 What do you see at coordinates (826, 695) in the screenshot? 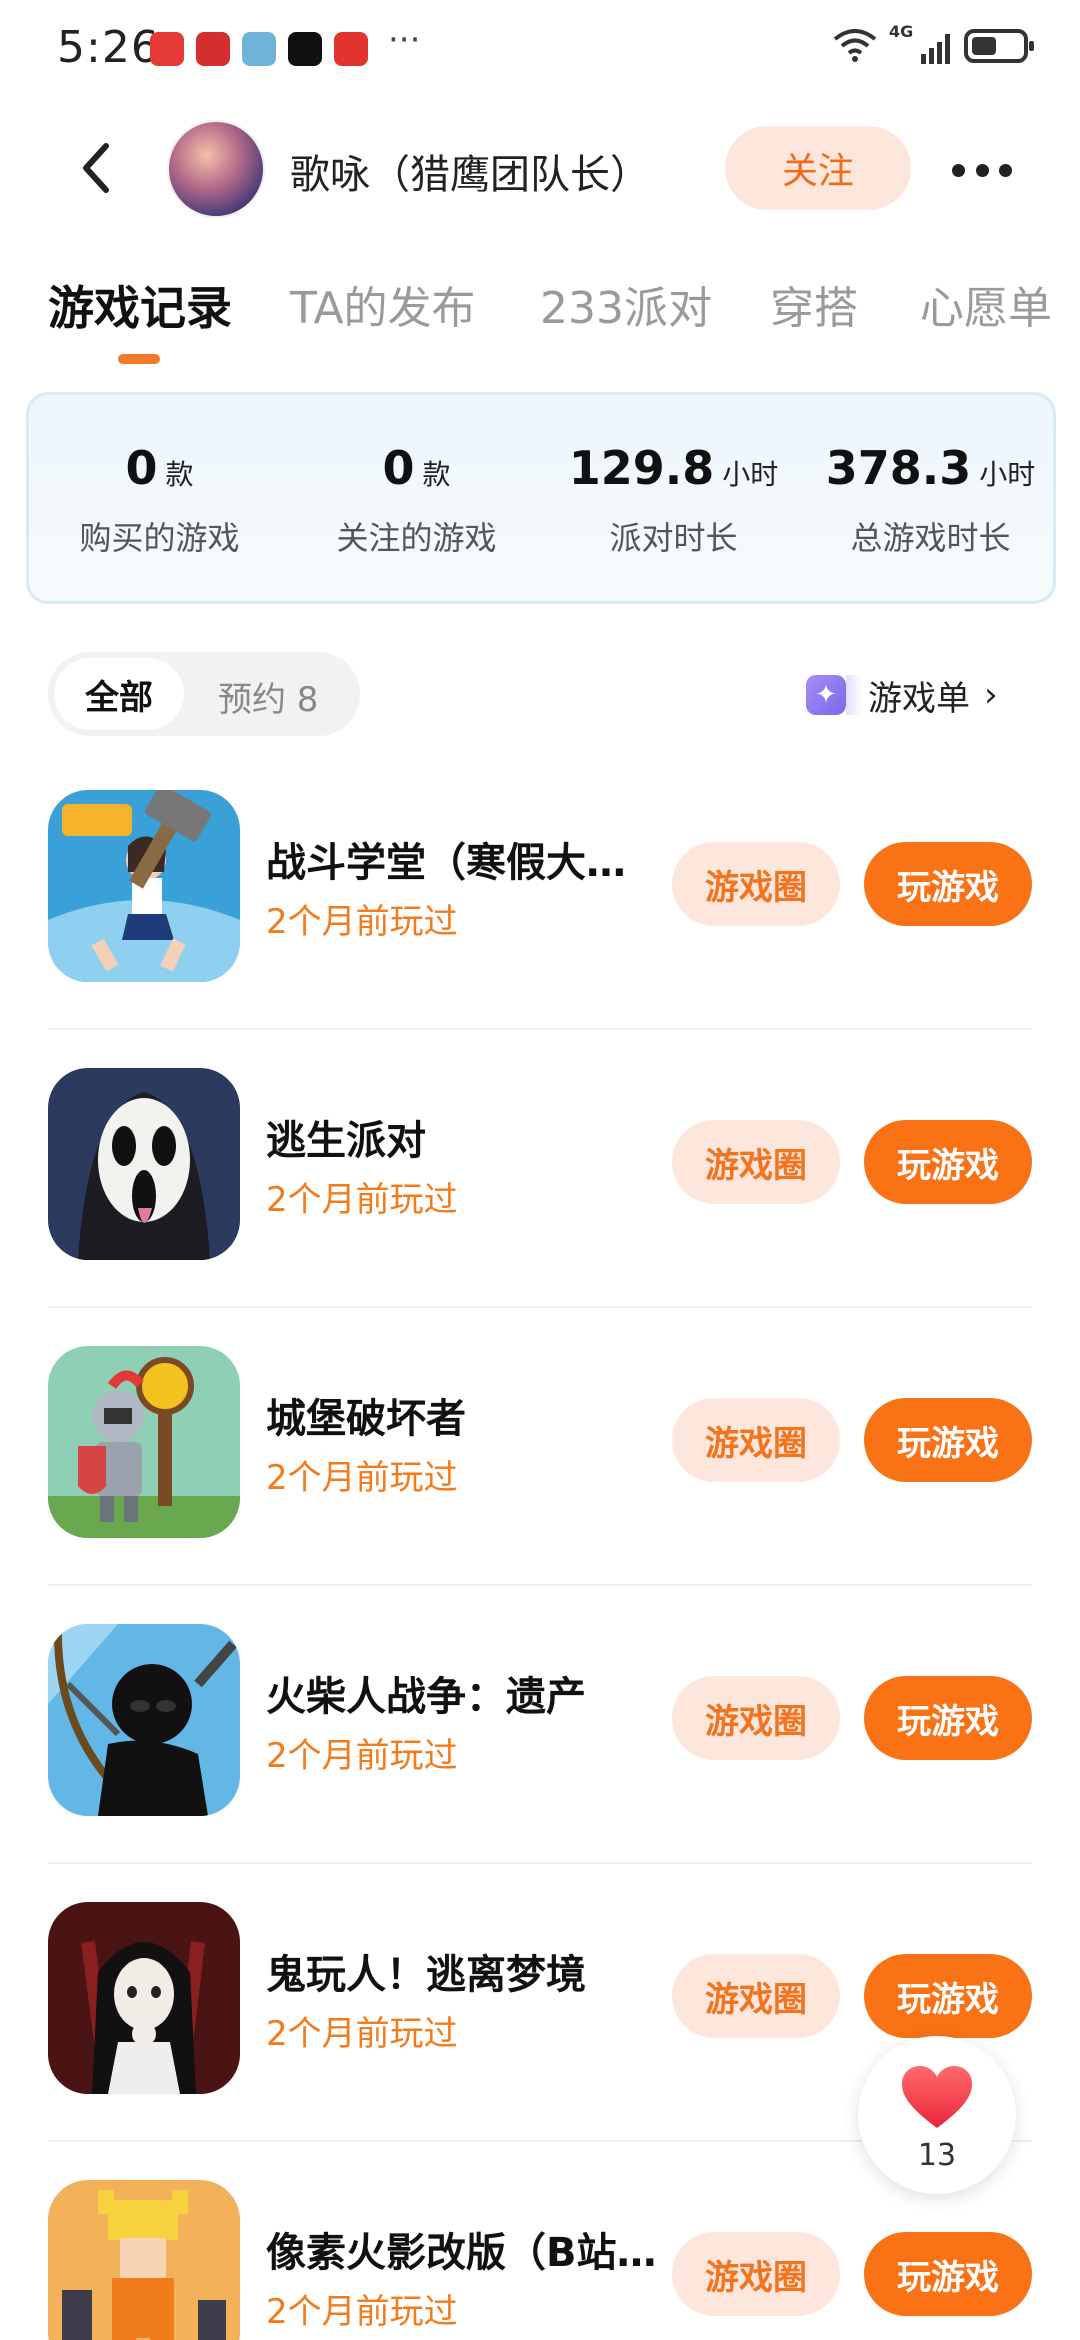
I see `sparkle-icon: ✦` at bounding box center [826, 695].